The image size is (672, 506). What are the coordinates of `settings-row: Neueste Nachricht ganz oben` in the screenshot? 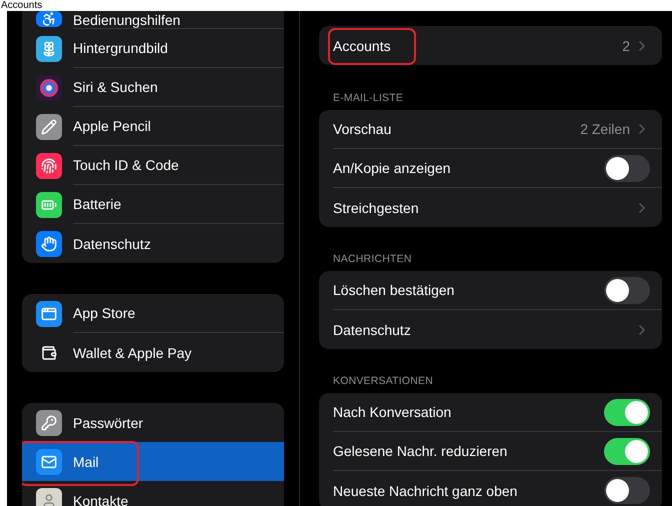 It's located at (490, 488).